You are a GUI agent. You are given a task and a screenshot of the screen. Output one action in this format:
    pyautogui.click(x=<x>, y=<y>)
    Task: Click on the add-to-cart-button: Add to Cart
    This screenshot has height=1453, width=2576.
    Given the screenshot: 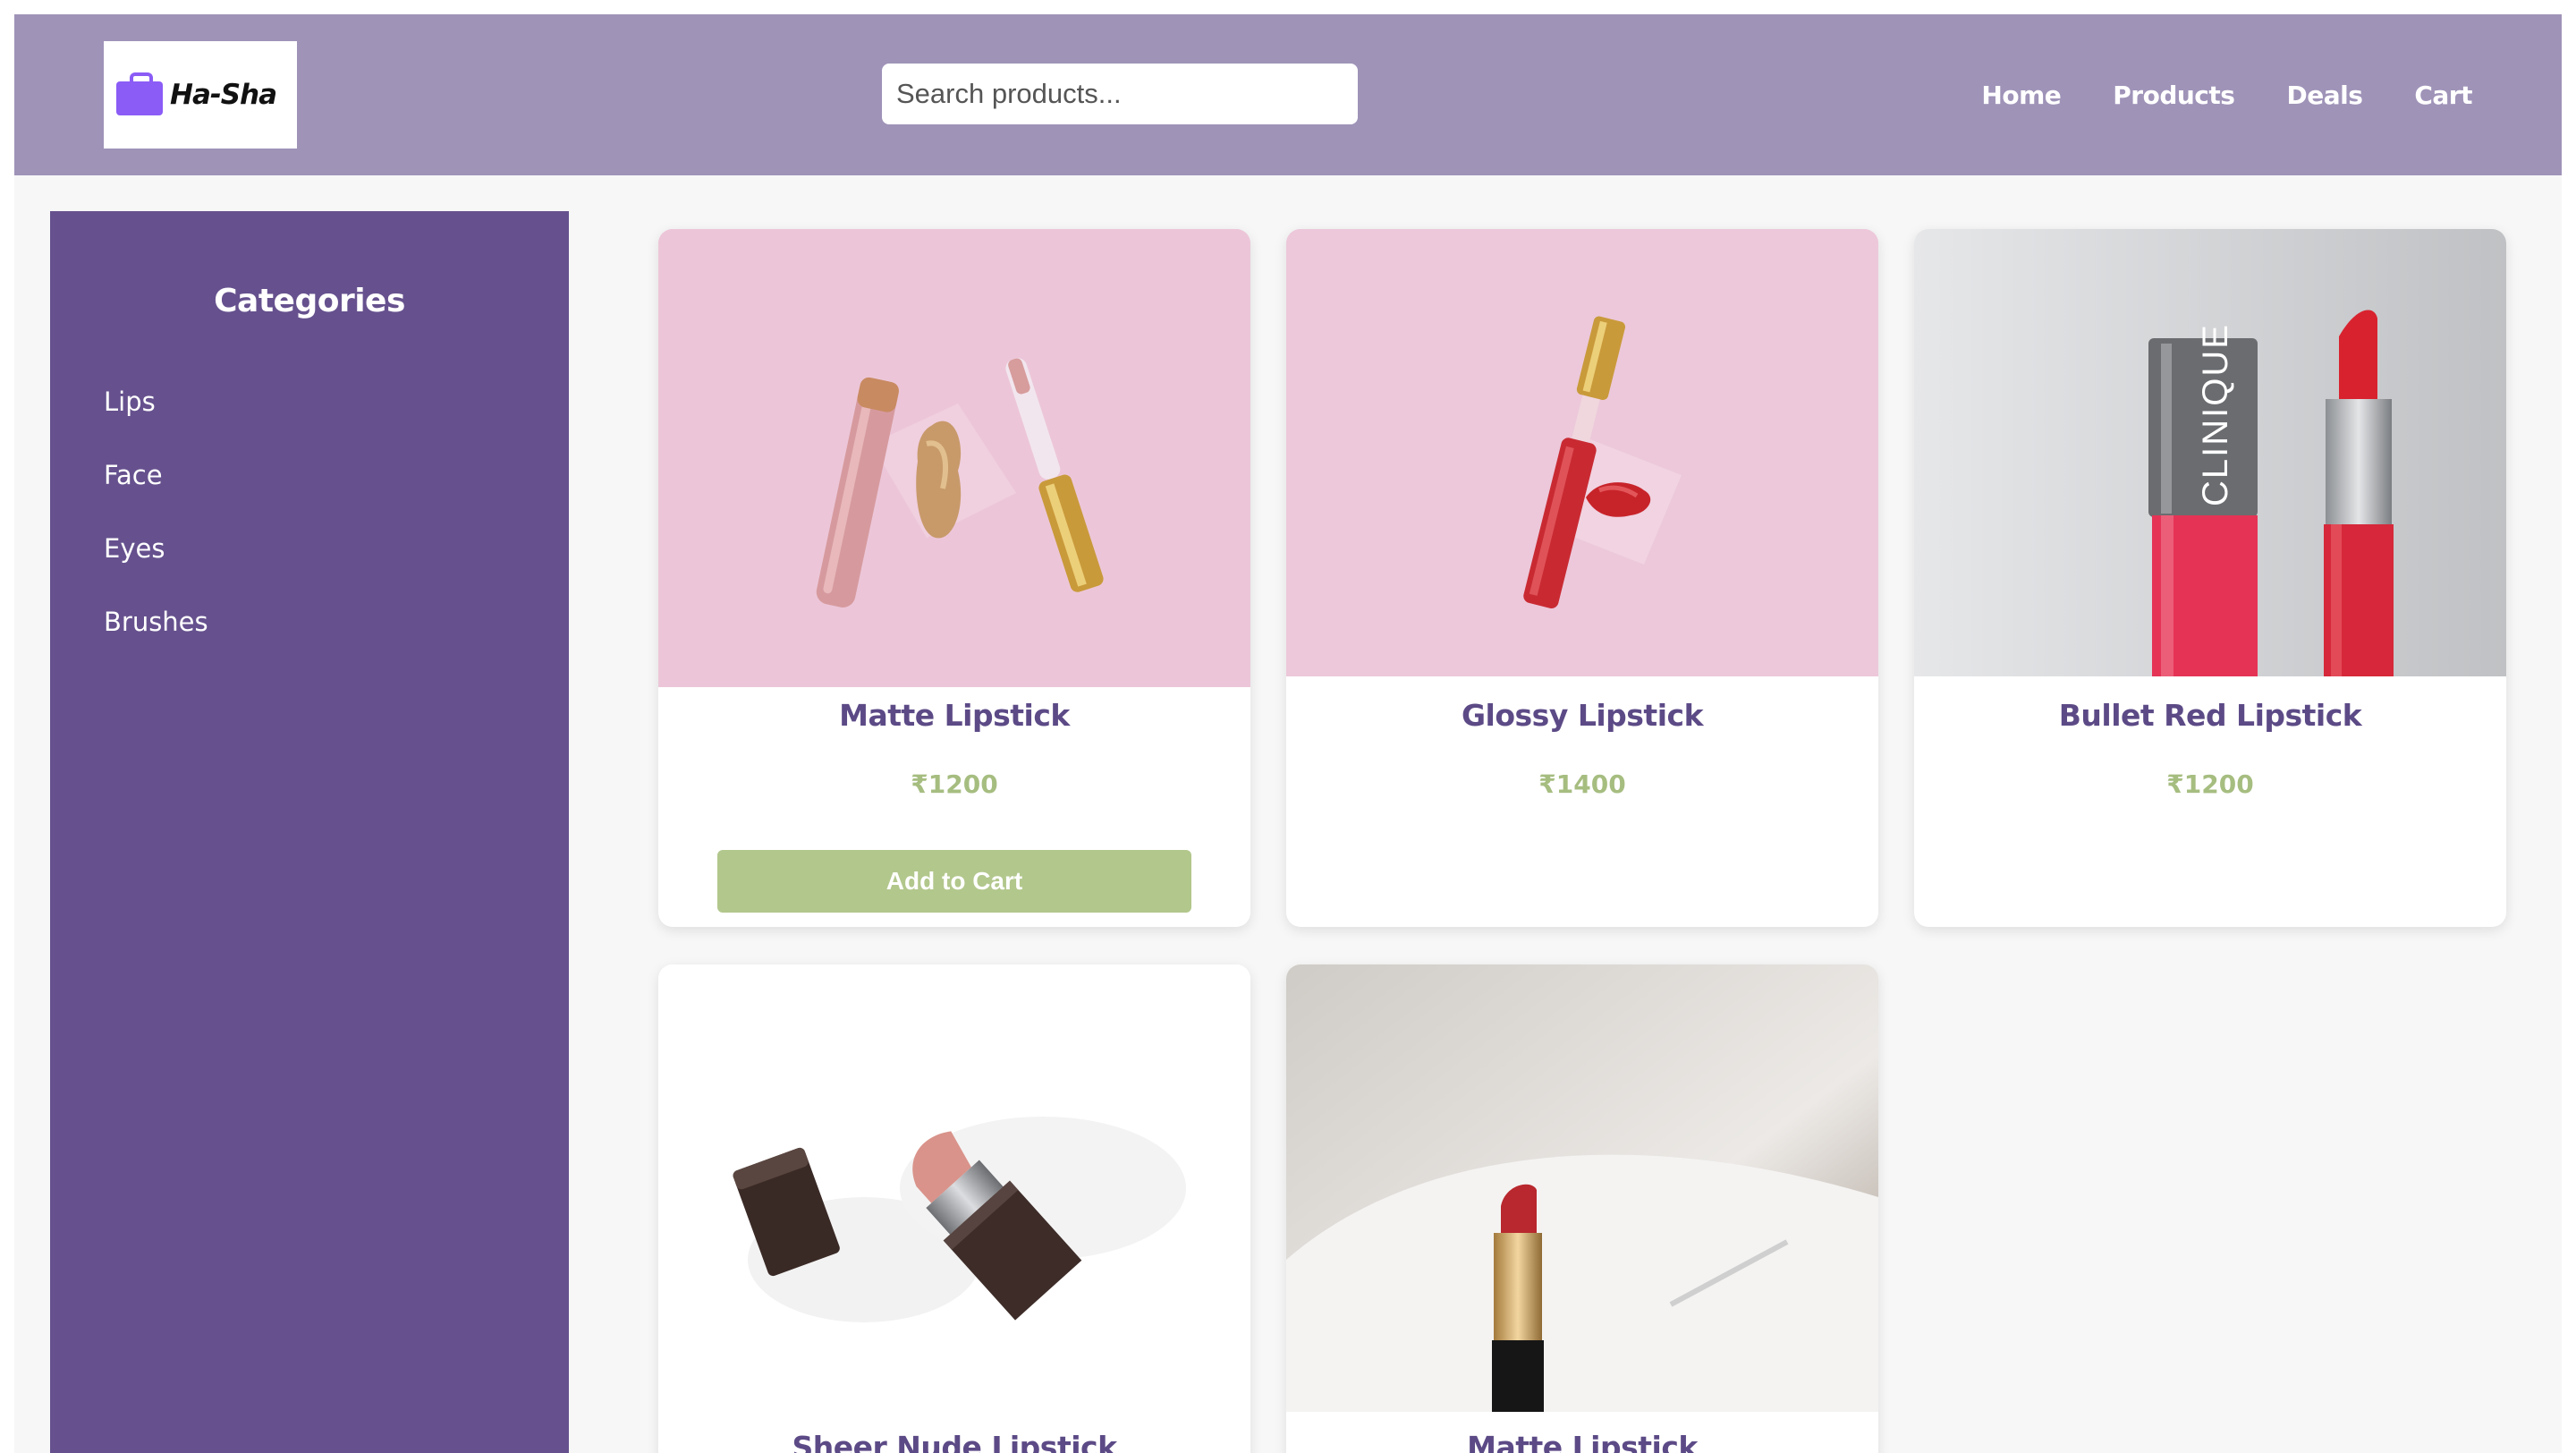 What is the action you would take?
    pyautogui.click(x=954, y=881)
    